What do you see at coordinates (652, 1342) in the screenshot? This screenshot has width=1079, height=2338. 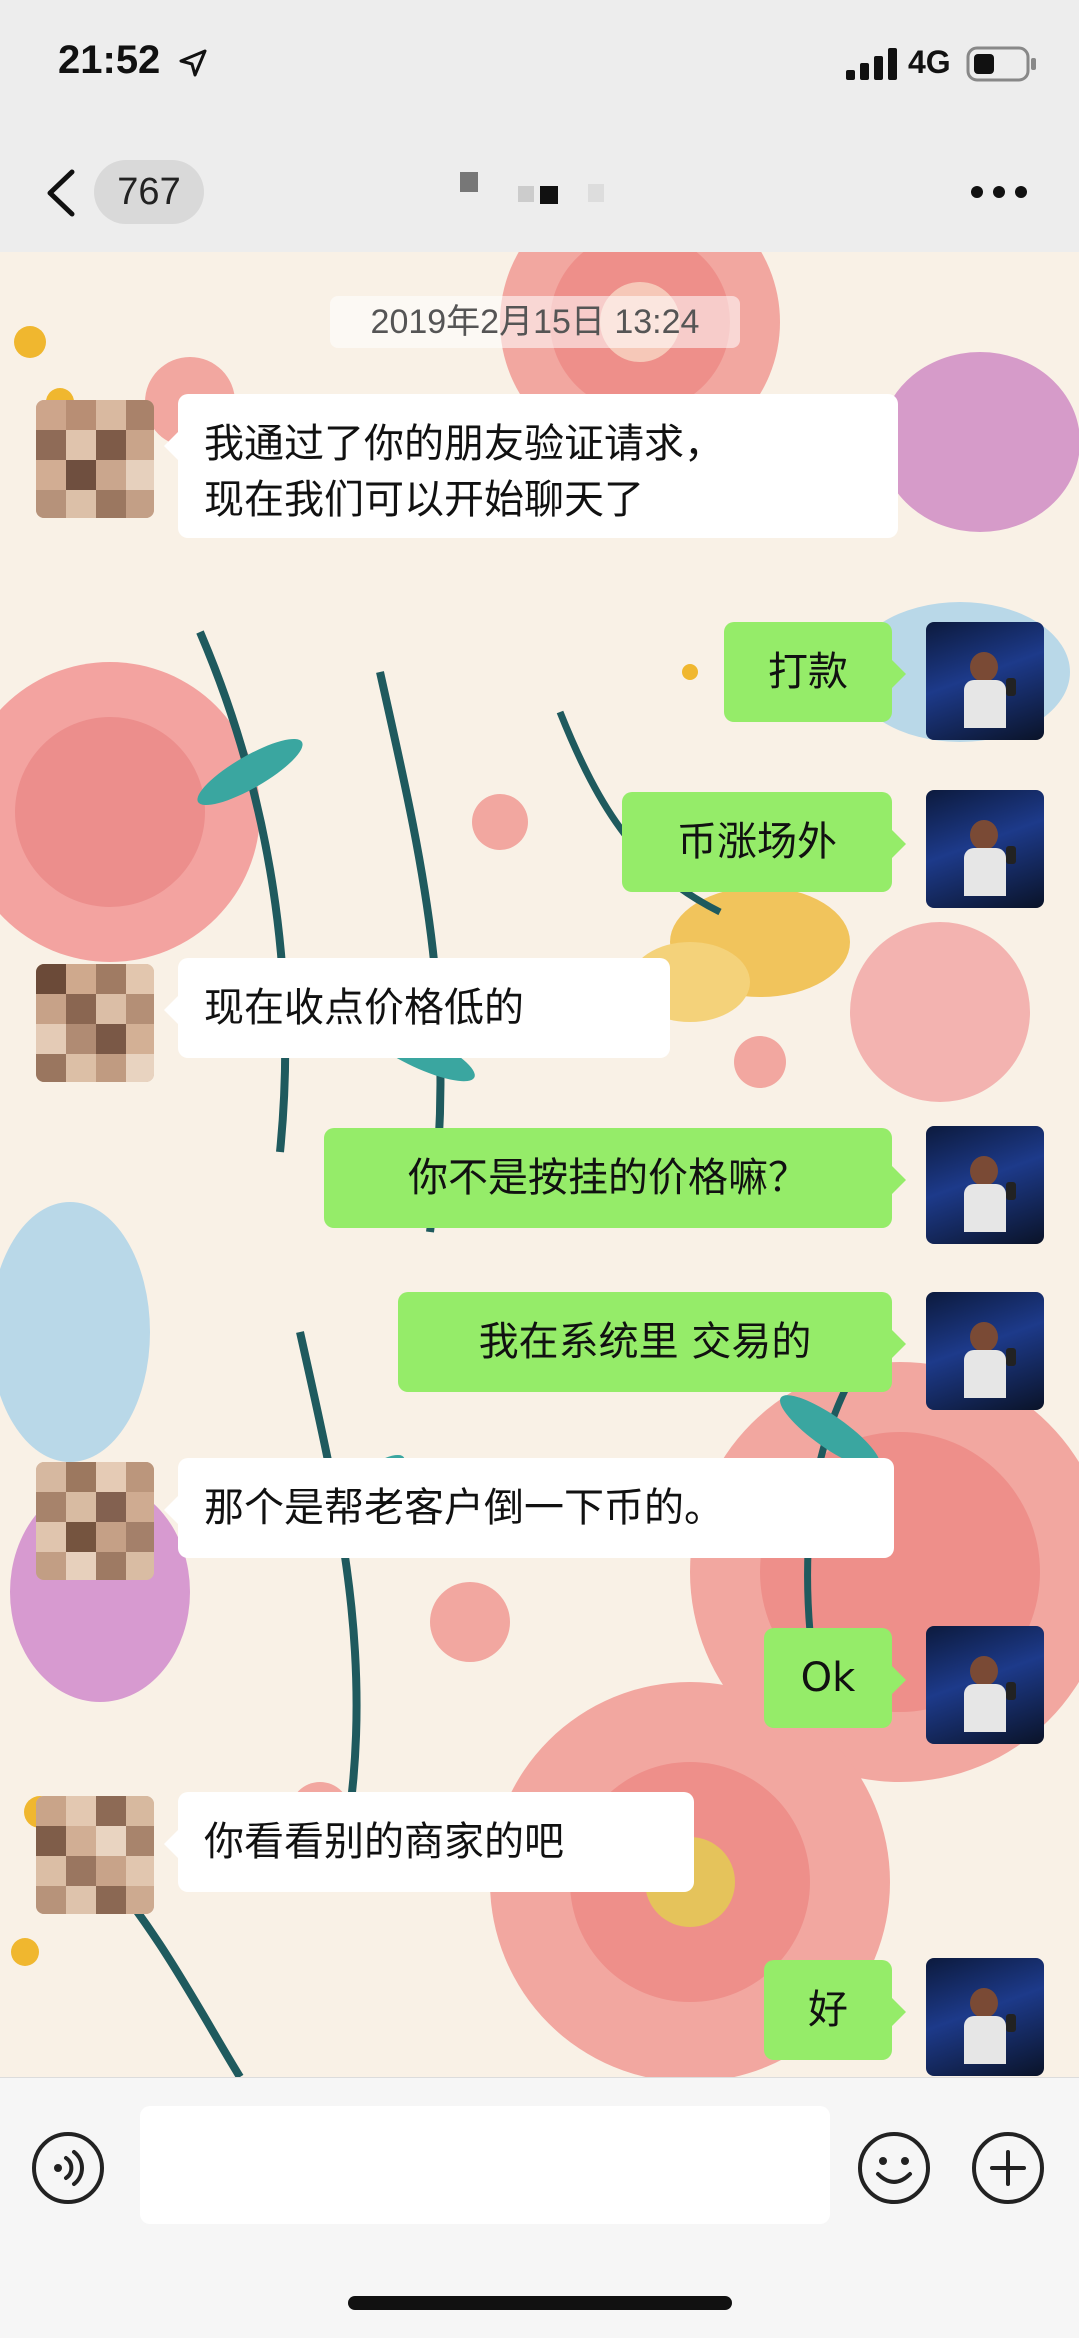 I see `message-bubble-outgoing: 我在系统里 交易的` at bounding box center [652, 1342].